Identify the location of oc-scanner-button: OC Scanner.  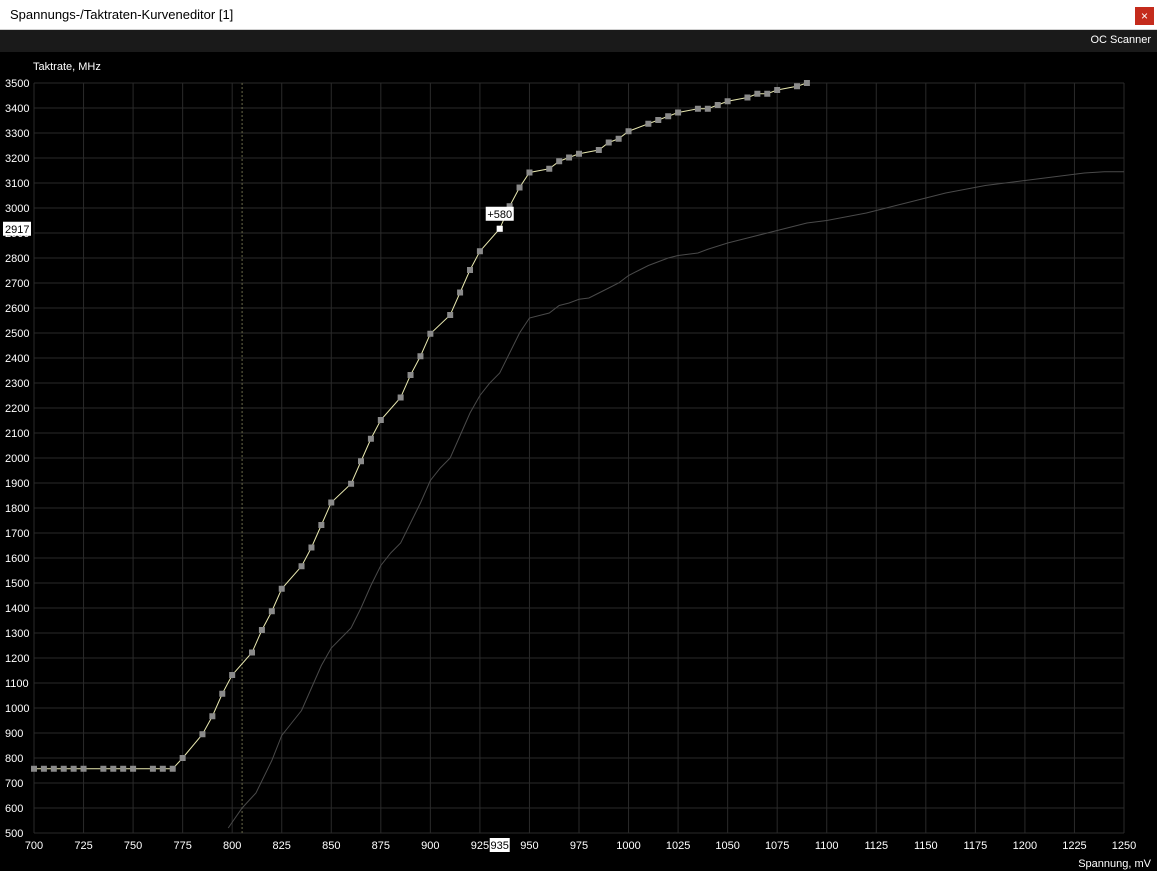
(1120, 40).